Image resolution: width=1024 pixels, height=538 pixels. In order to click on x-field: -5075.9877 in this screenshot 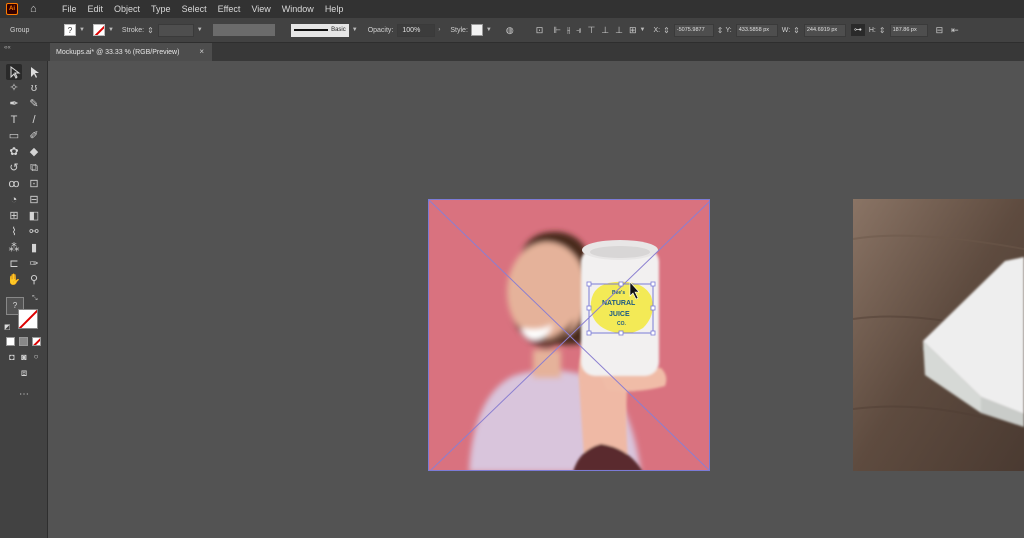, I will do `click(693, 30)`.